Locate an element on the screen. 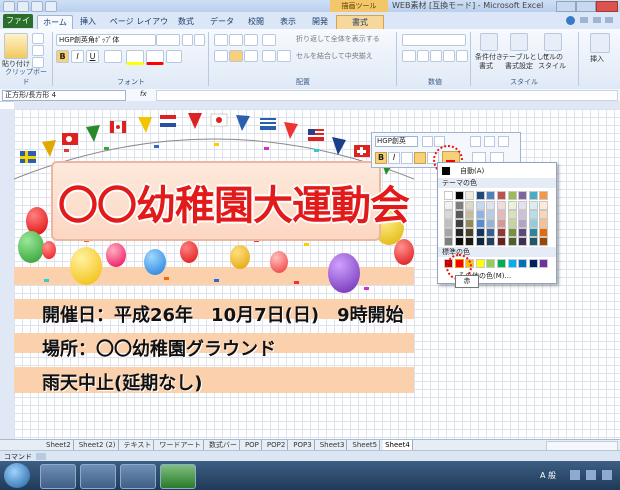  ribbon-minimize-icon is located at coordinates (584, 20).